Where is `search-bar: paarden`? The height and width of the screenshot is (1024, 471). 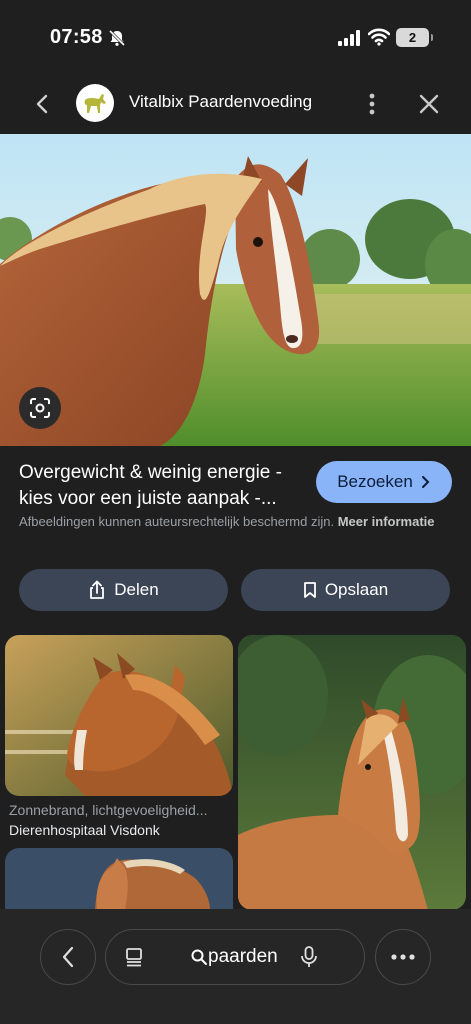
search-bar: paarden is located at coordinates (235, 957).